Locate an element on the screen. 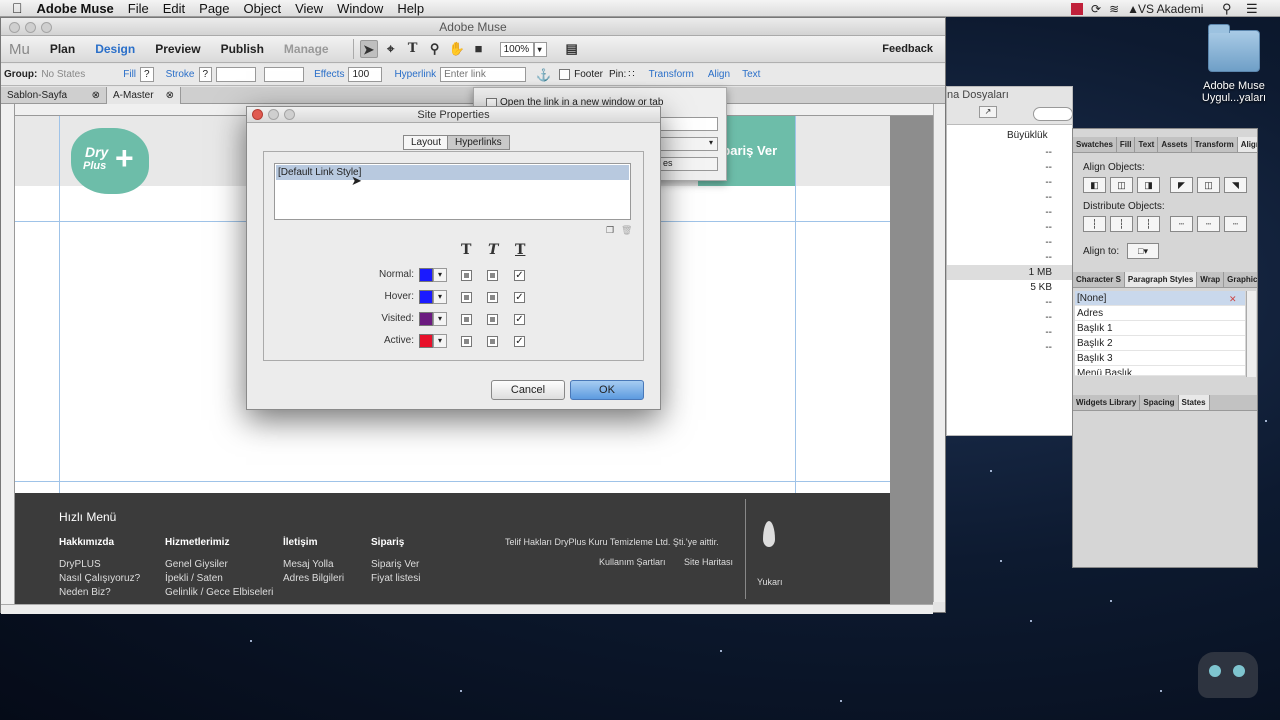 This screenshot has height=720, width=1280. styles-scrollbar is located at coordinates (1251, 334).